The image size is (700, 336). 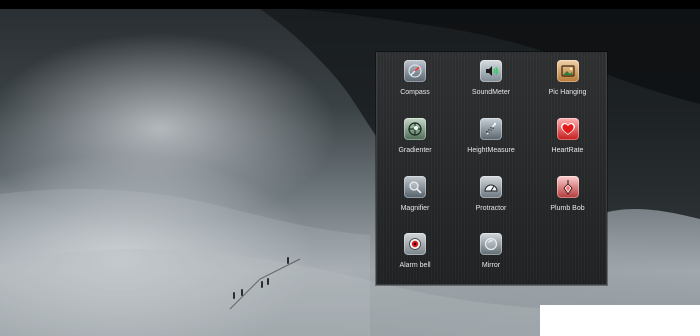 I want to click on height-measure-icon, so click(x=491, y=129).